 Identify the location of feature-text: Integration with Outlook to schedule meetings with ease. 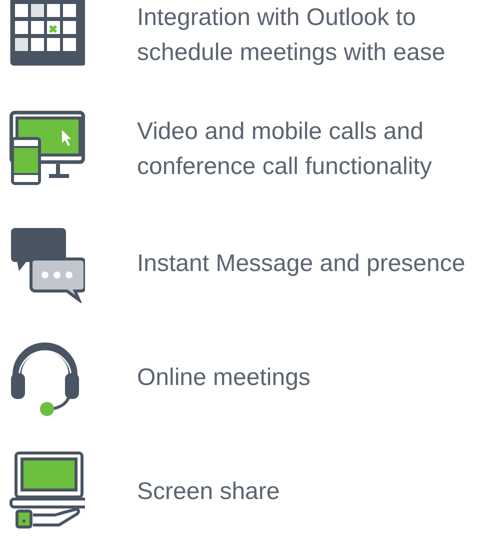
(291, 35).